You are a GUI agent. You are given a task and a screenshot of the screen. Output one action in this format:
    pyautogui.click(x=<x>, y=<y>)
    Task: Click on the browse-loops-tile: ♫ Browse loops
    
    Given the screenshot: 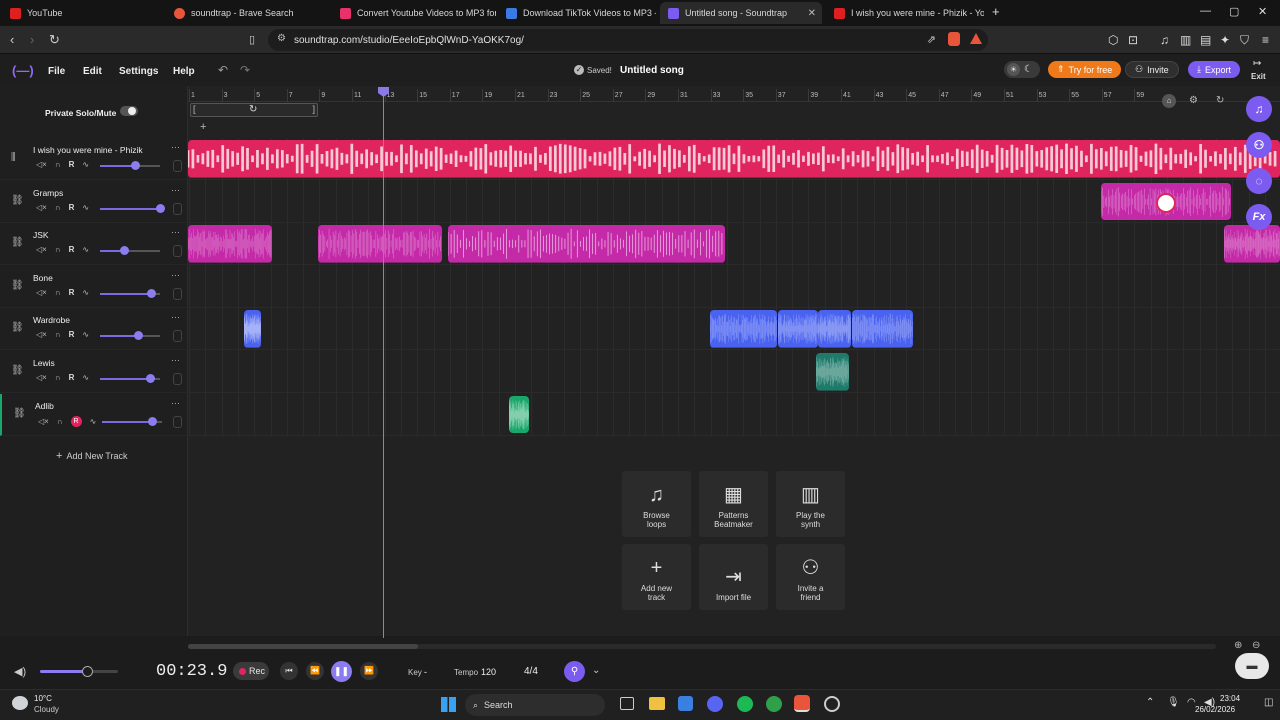 What is the action you would take?
    pyautogui.click(x=656, y=504)
    